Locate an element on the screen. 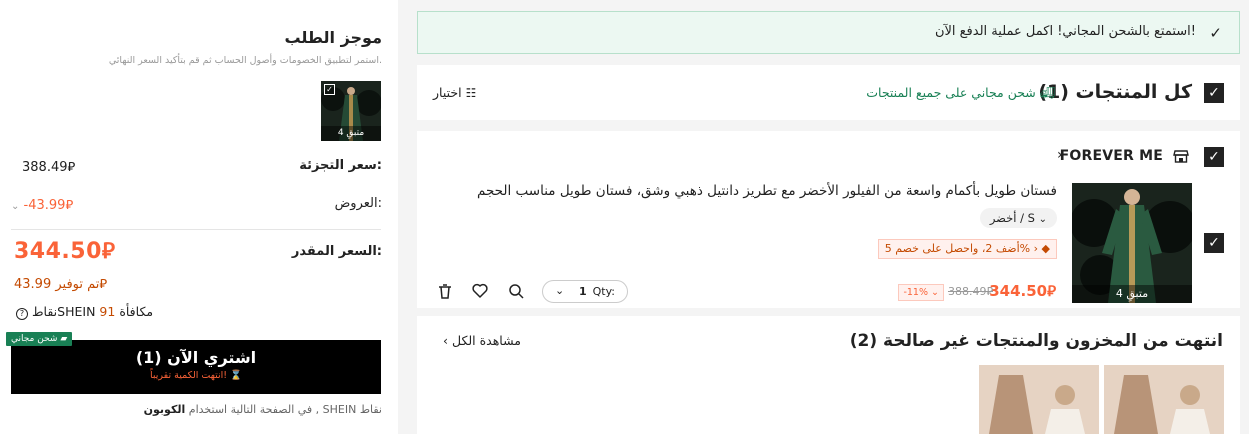  buy-now-label: اشتري الآن (1) is located at coordinates (196, 357).